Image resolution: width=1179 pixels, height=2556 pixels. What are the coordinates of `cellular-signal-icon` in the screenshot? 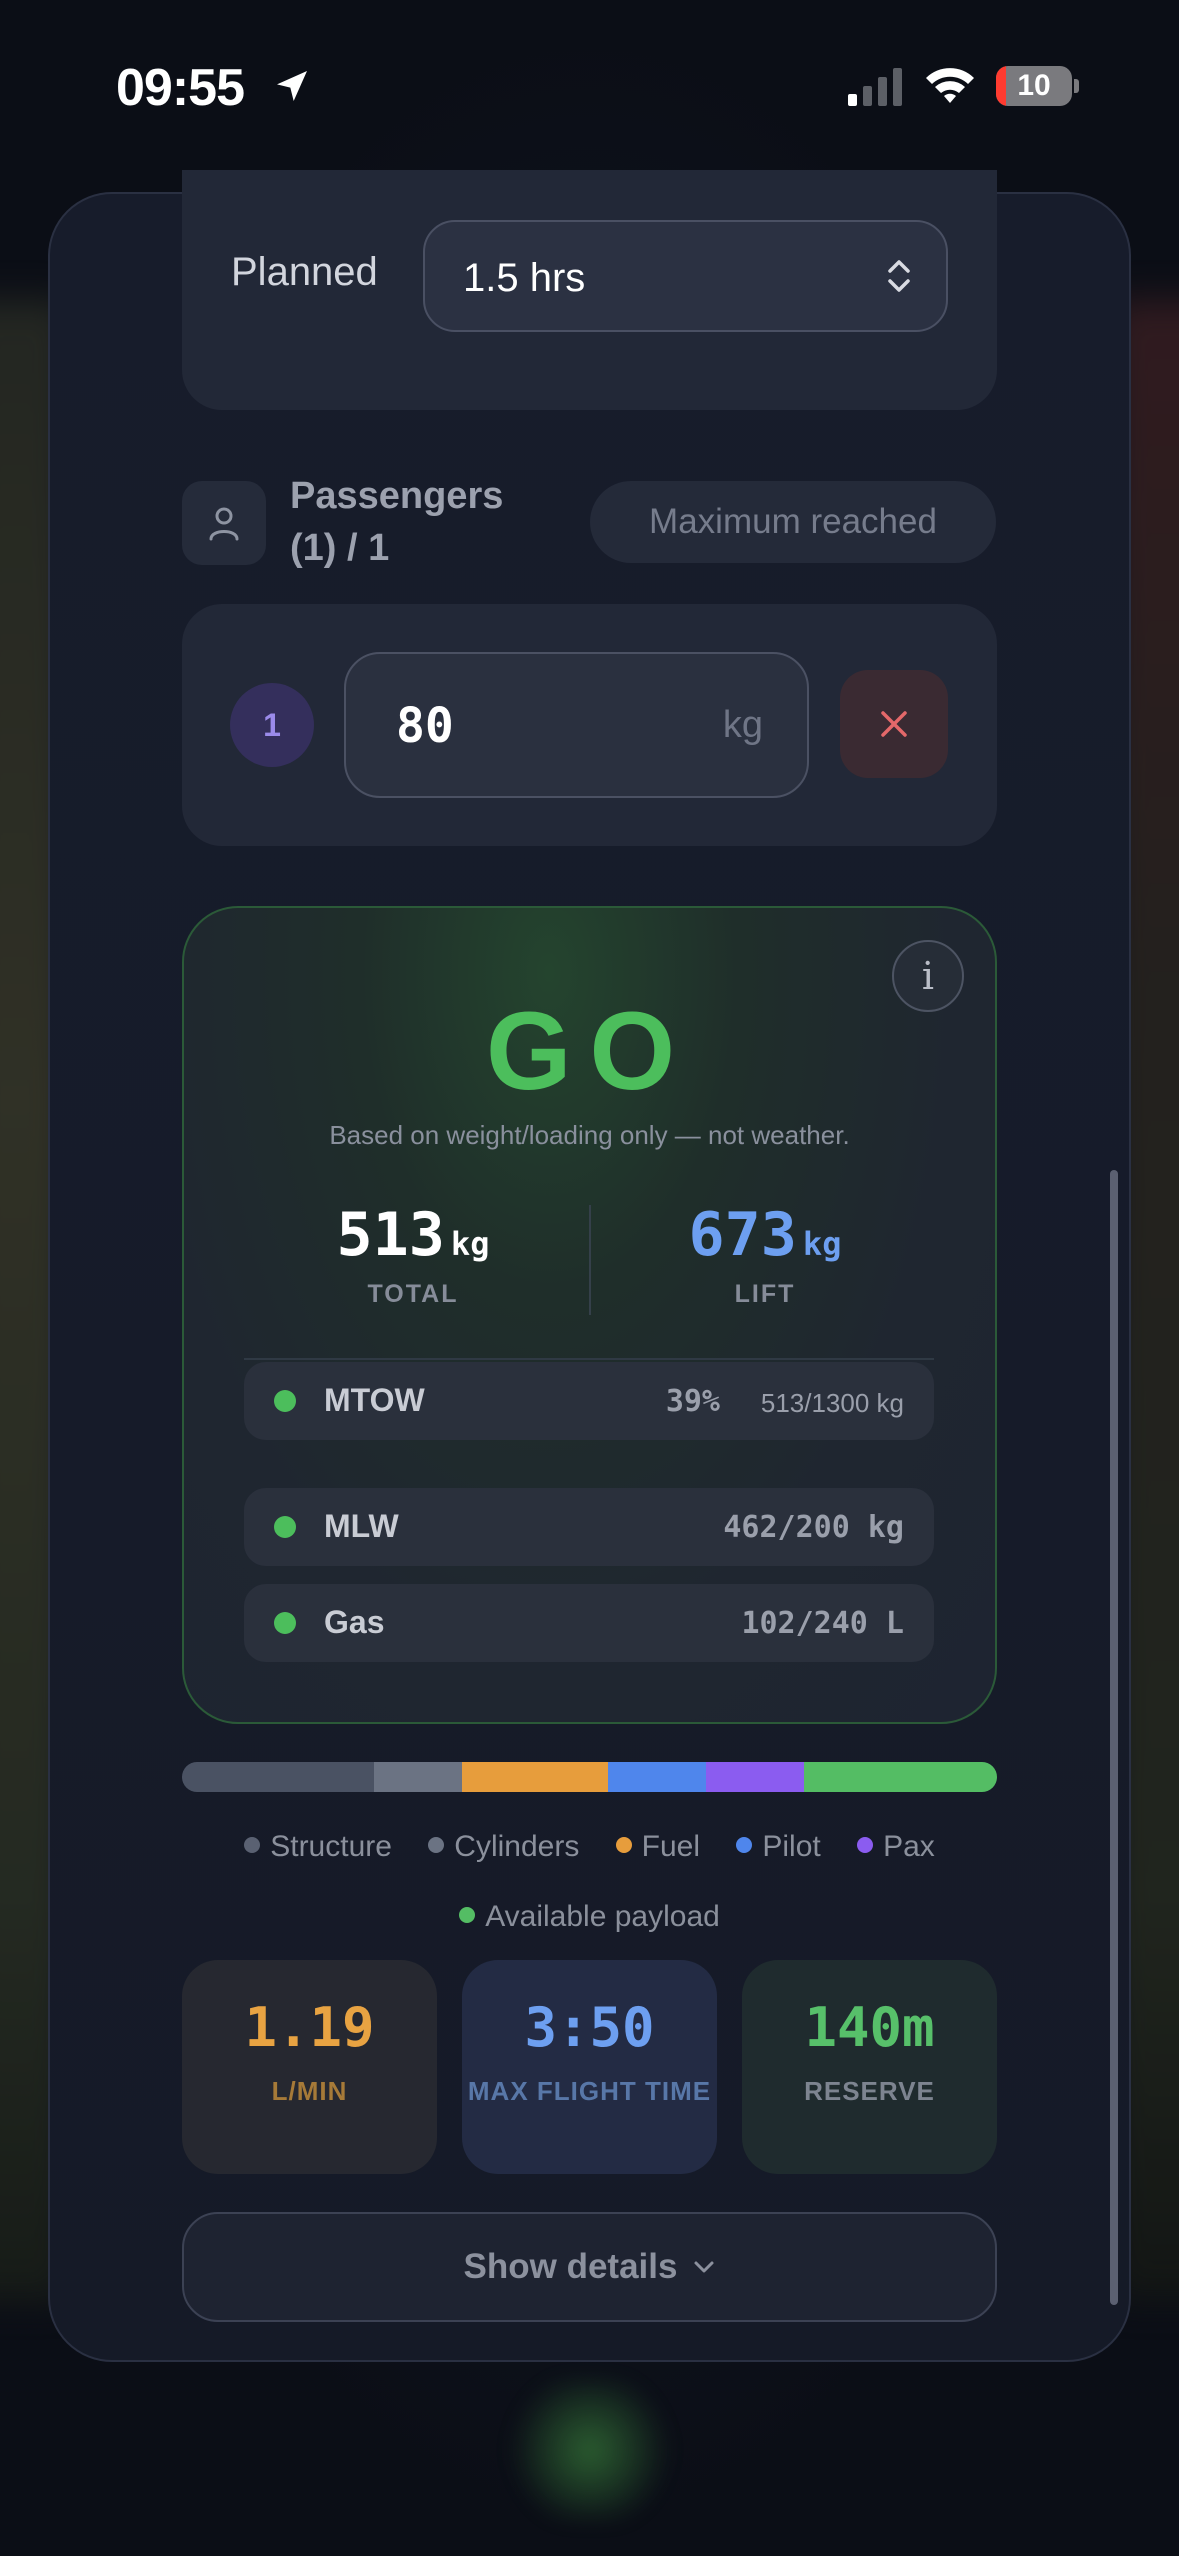 It's located at (875, 87).